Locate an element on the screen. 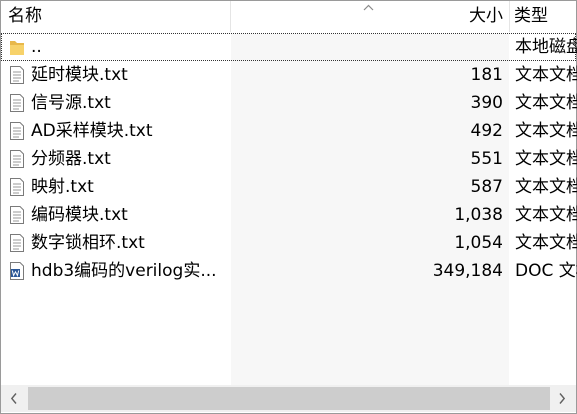 This screenshot has width=577, height=414. file-name: .. is located at coordinates (36, 47).